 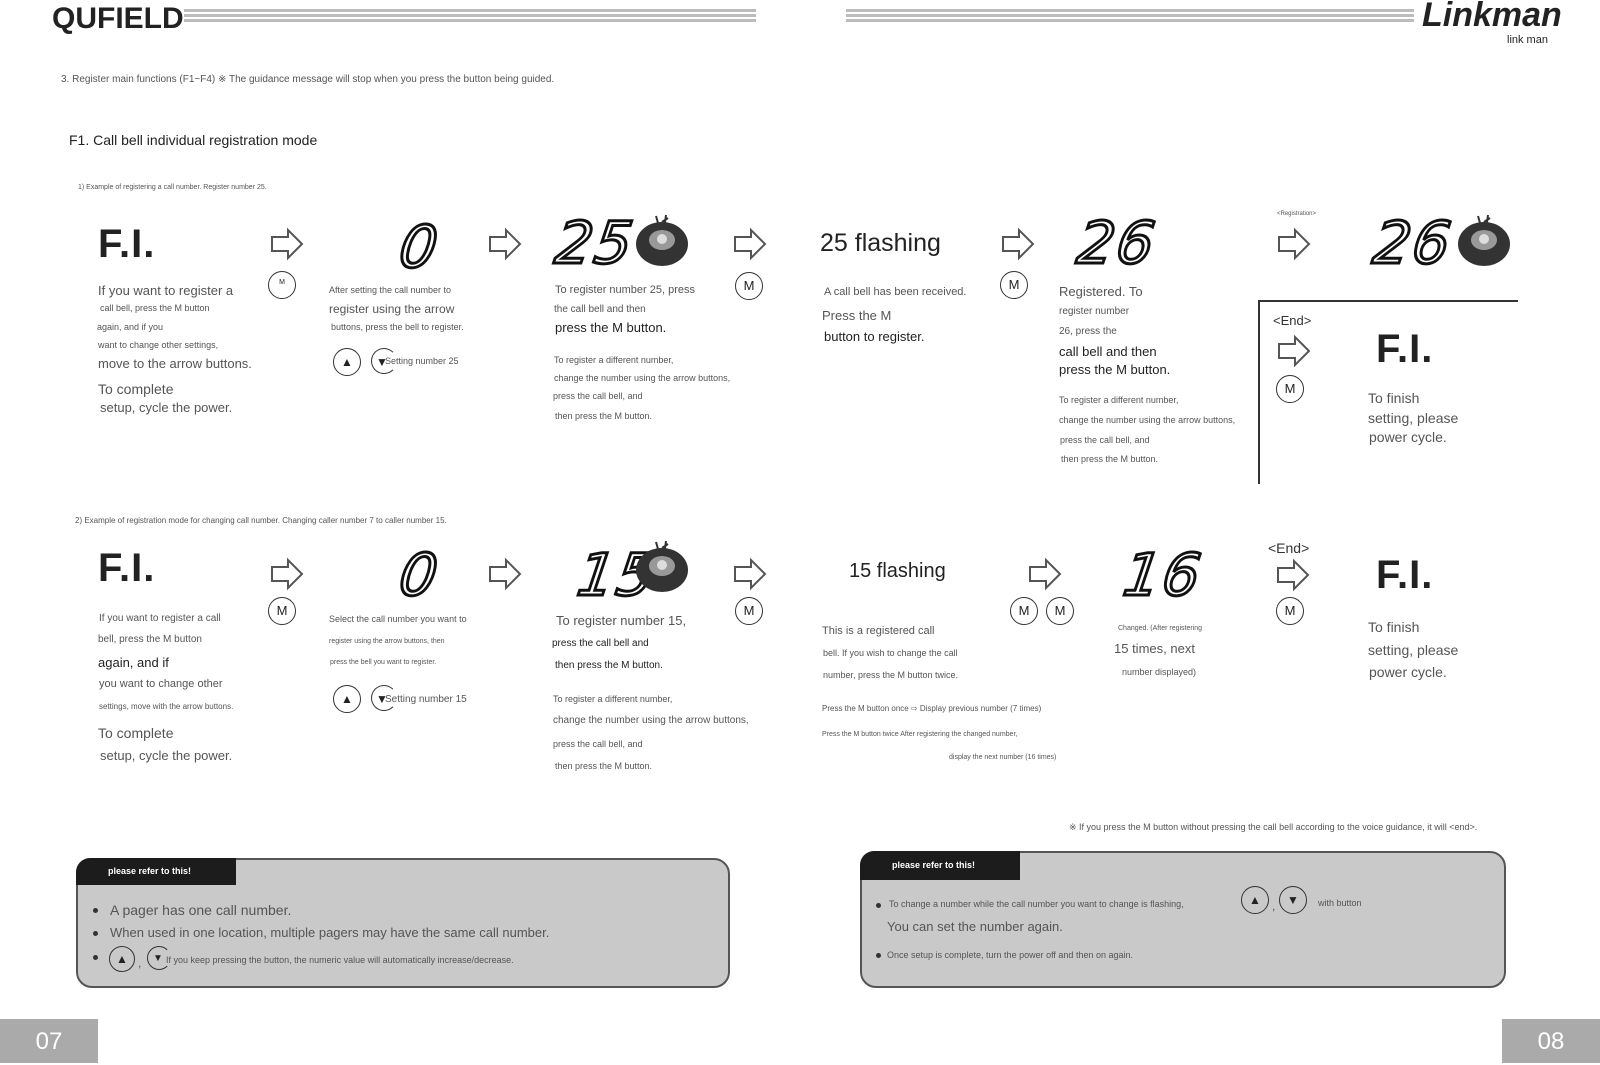 I want to click on ex2-display-16: 16, so click(x=1163, y=575).